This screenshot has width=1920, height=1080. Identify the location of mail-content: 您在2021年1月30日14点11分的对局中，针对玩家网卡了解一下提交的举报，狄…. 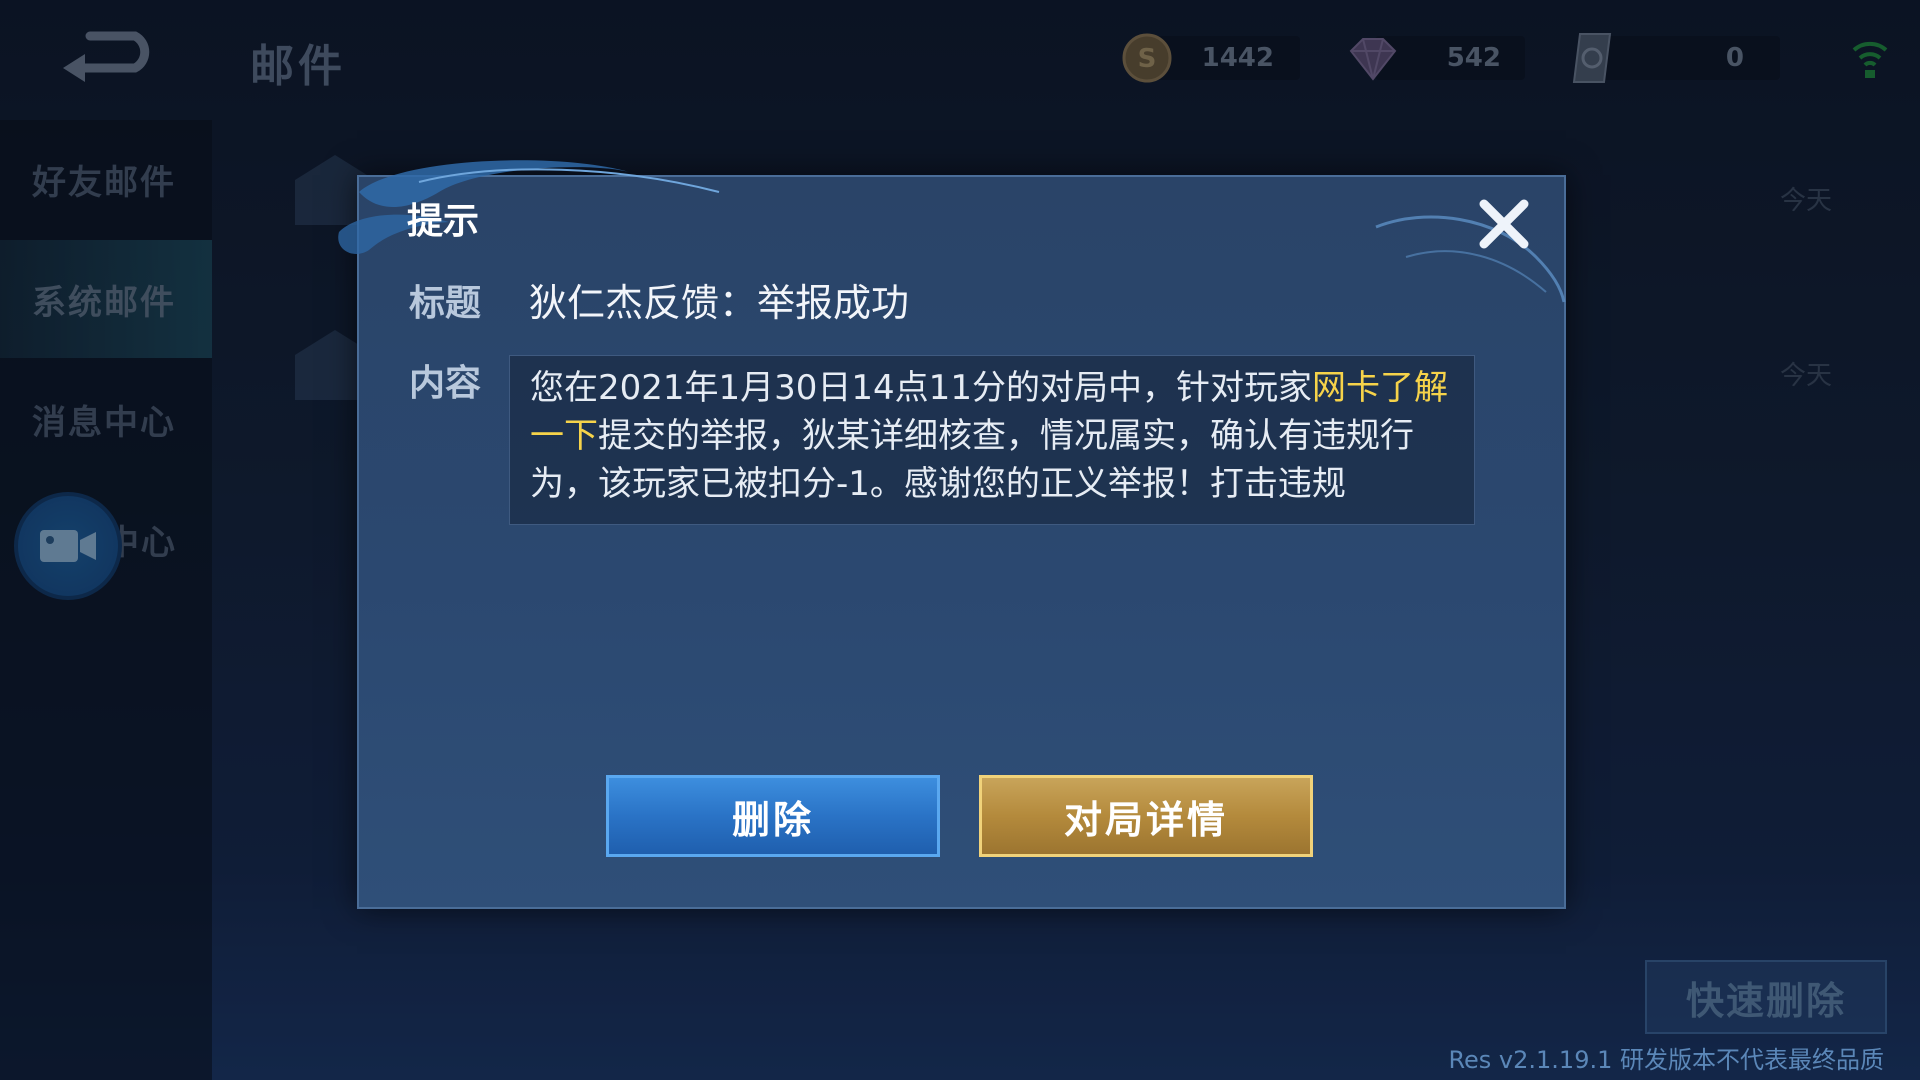
(992, 440).